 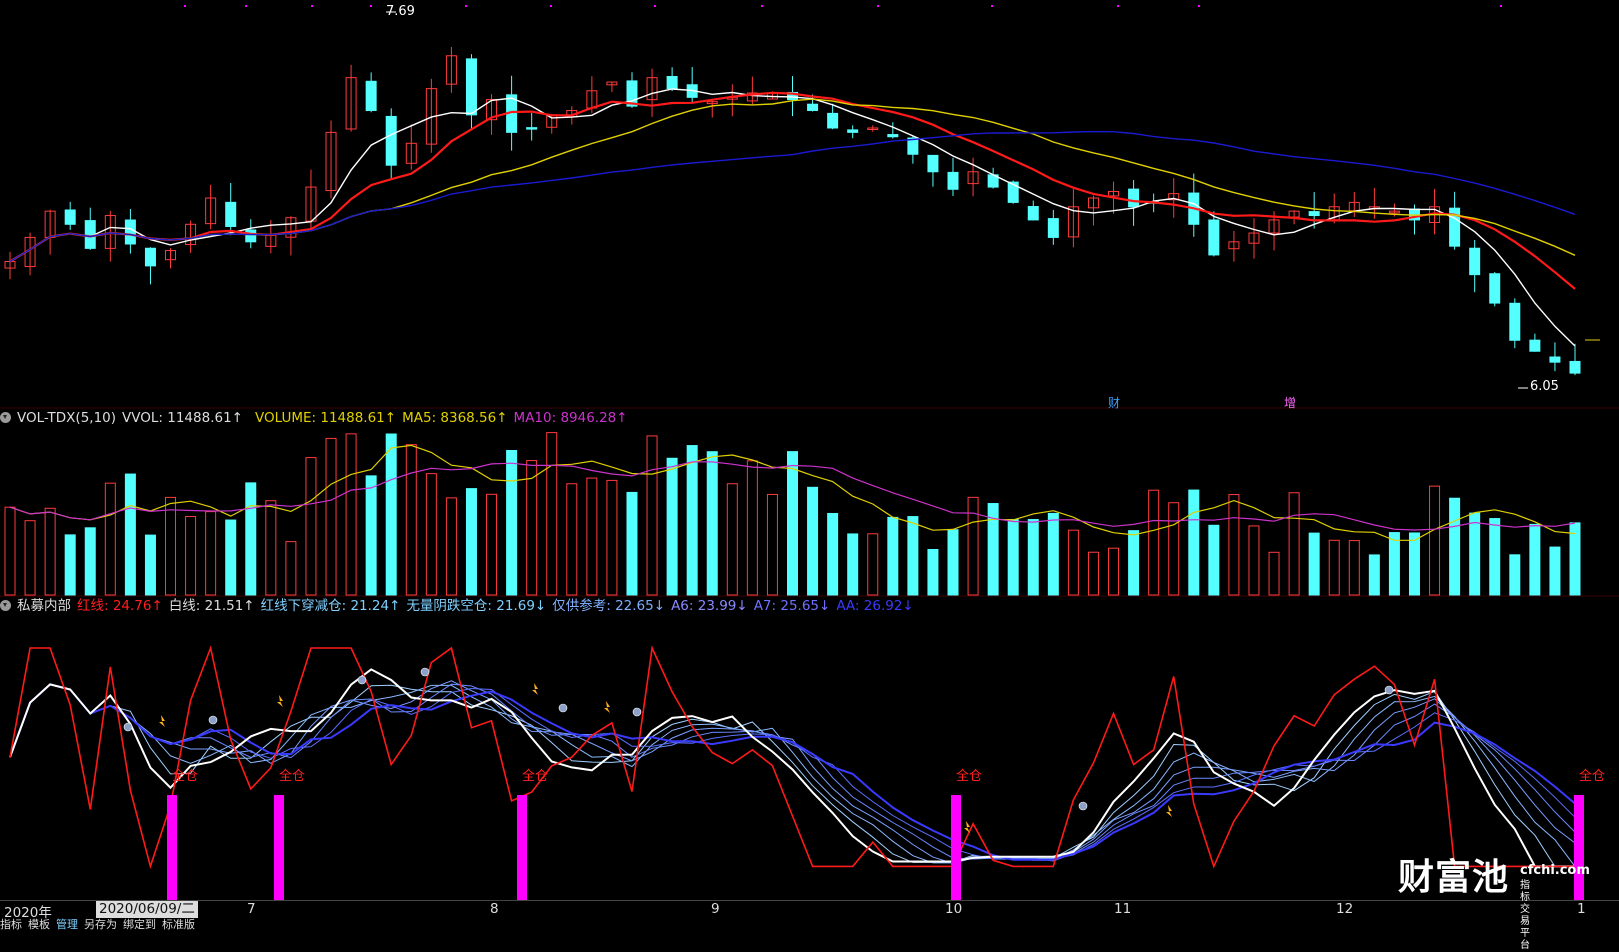 What do you see at coordinates (809, 924) in the screenshot?
I see `bottom-toolbar: 指标 模板 管理 另存为 绑定到 标准版` at bounding box center [809, 924].